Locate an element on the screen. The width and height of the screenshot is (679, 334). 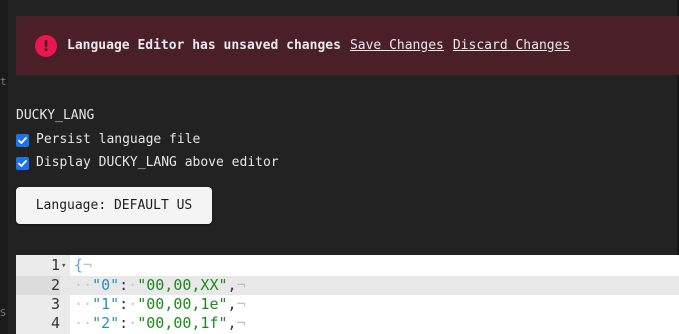
fold-arrow-icon: ▾ is located at coordinates (63, 266).